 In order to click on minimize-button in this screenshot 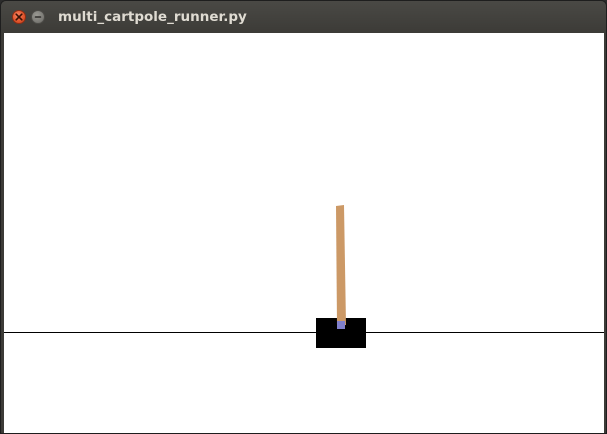, I will do `click(38, 17)`.